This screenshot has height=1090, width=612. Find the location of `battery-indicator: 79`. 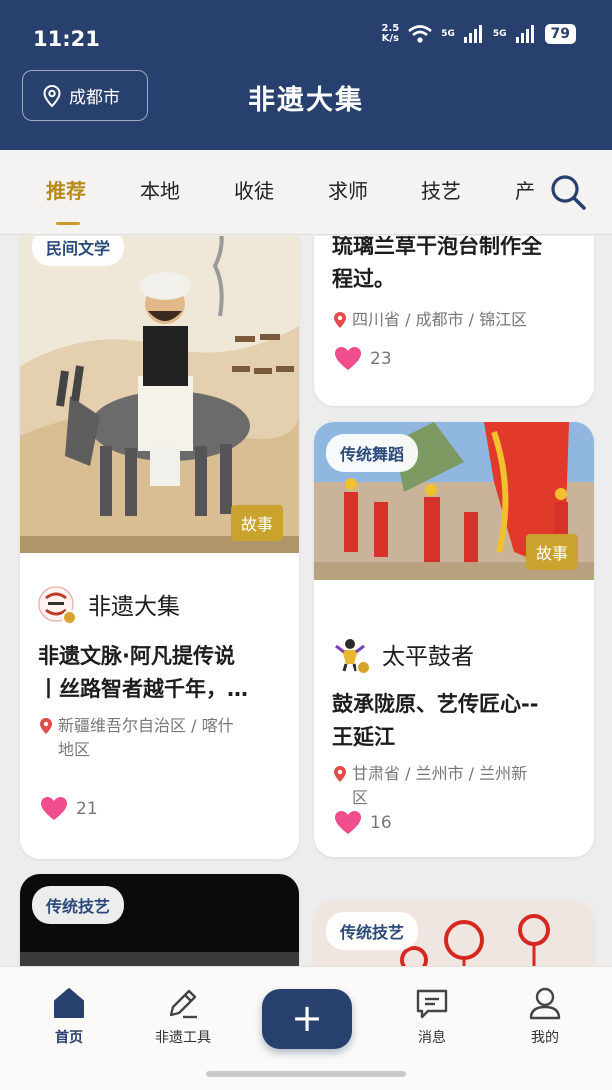

battery-indicator: 79 is located at coordinates (560, 34).